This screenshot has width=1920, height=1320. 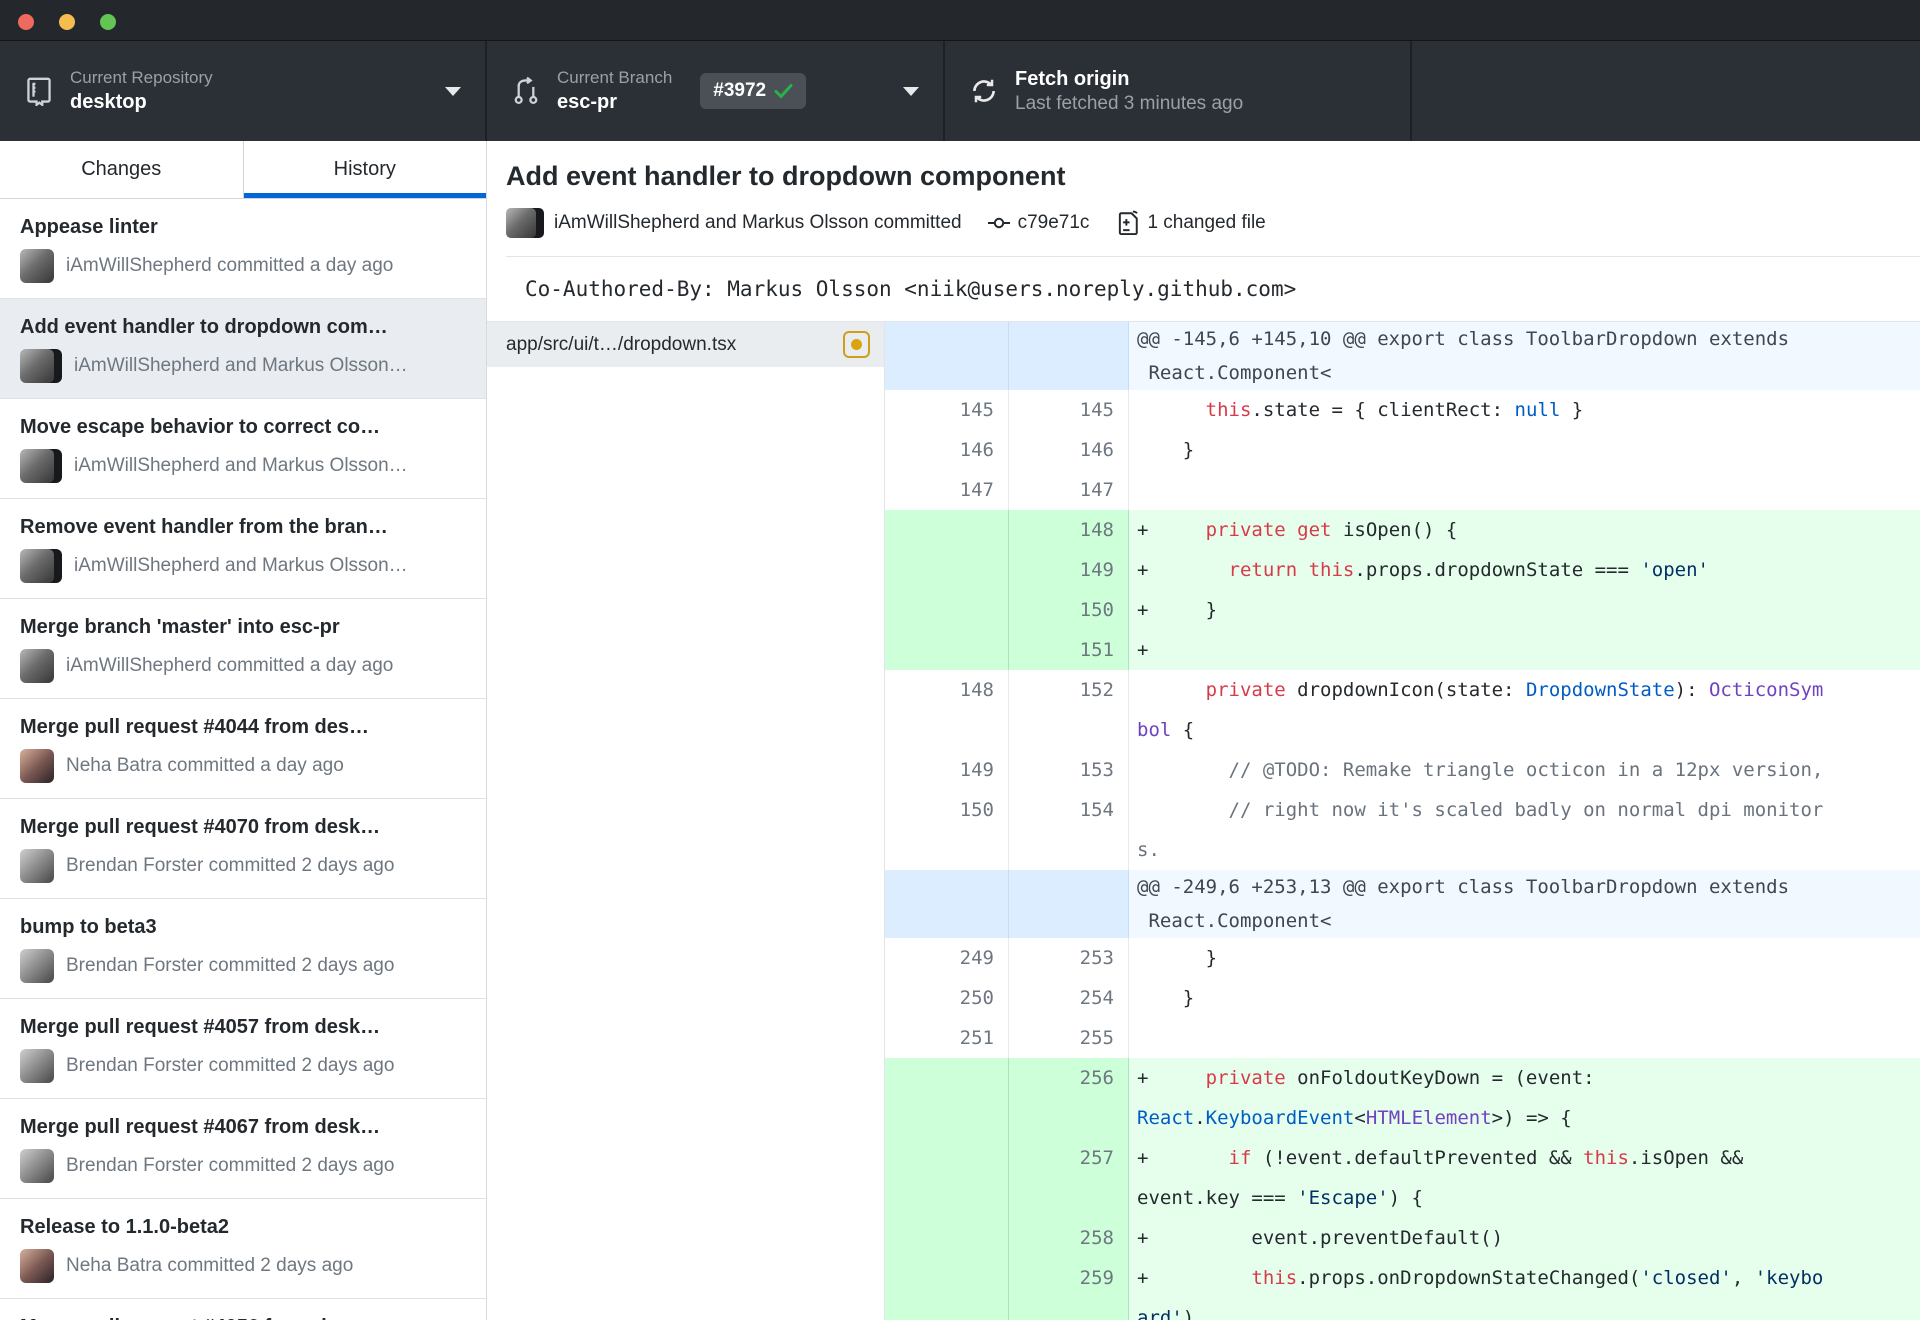 I want to click on repo-icon, so click(x=39, y=91).